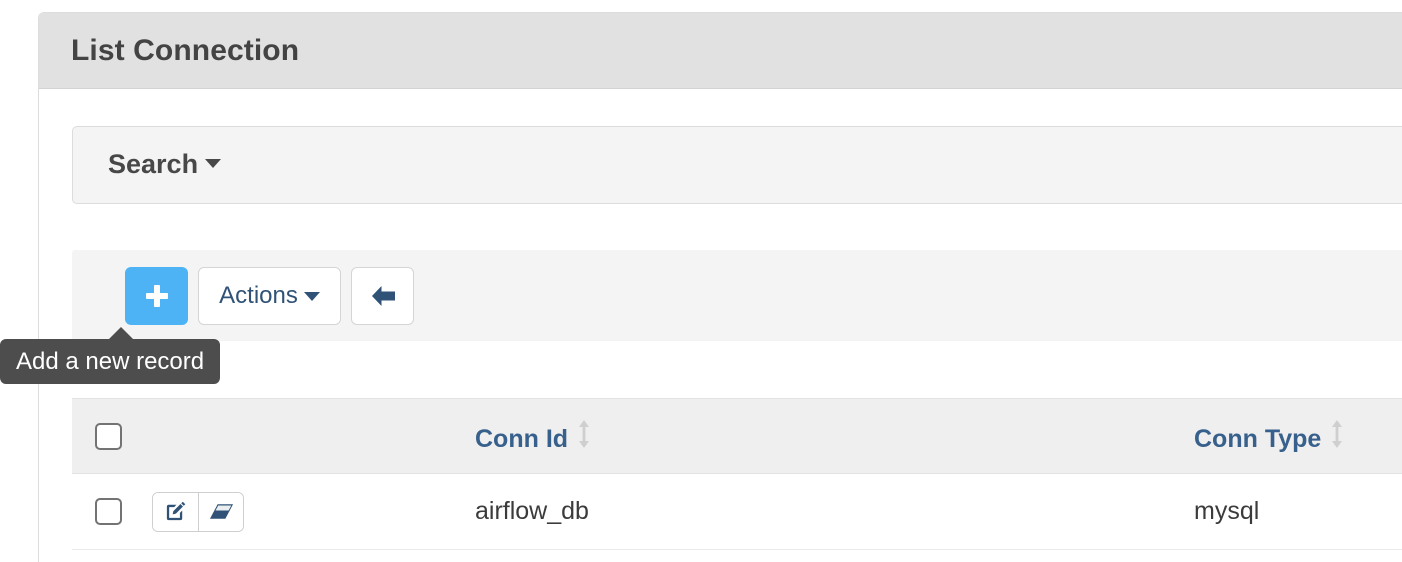 Image resolution: width=1402 pixels, height=562 pixels. I want to click on eraser-icon, so click(221, 511).